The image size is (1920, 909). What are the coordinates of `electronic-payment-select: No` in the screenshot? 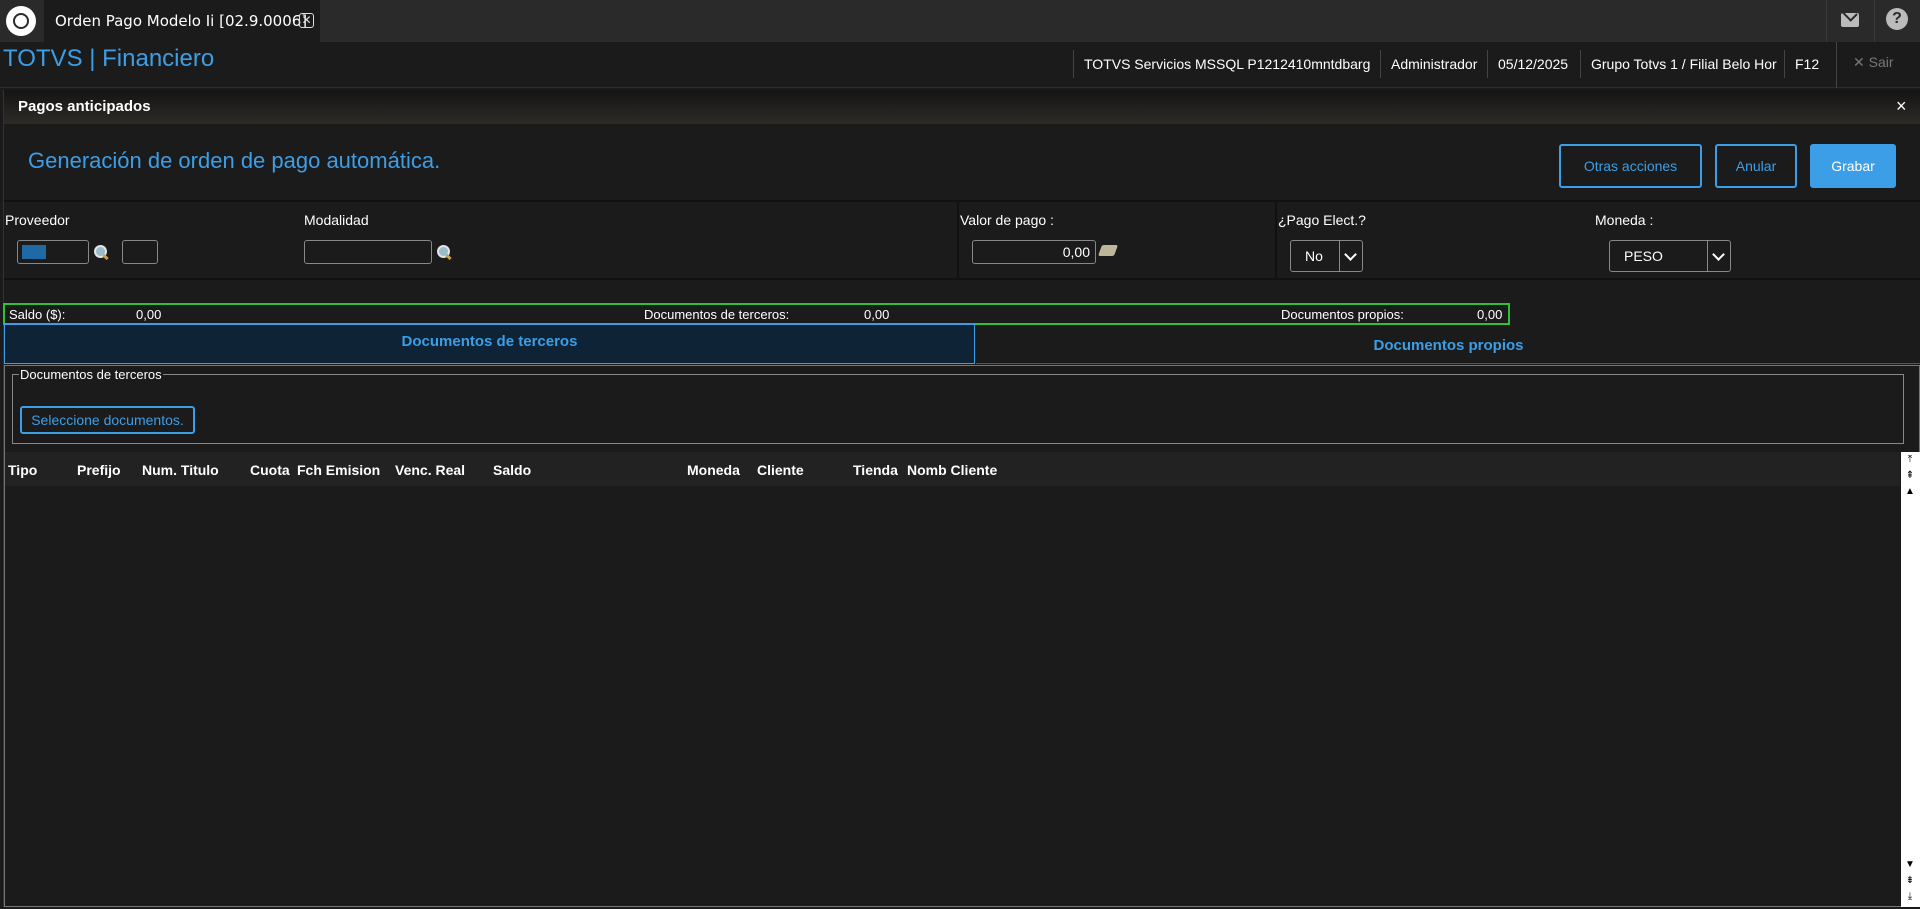 It's located at (1326, 256).